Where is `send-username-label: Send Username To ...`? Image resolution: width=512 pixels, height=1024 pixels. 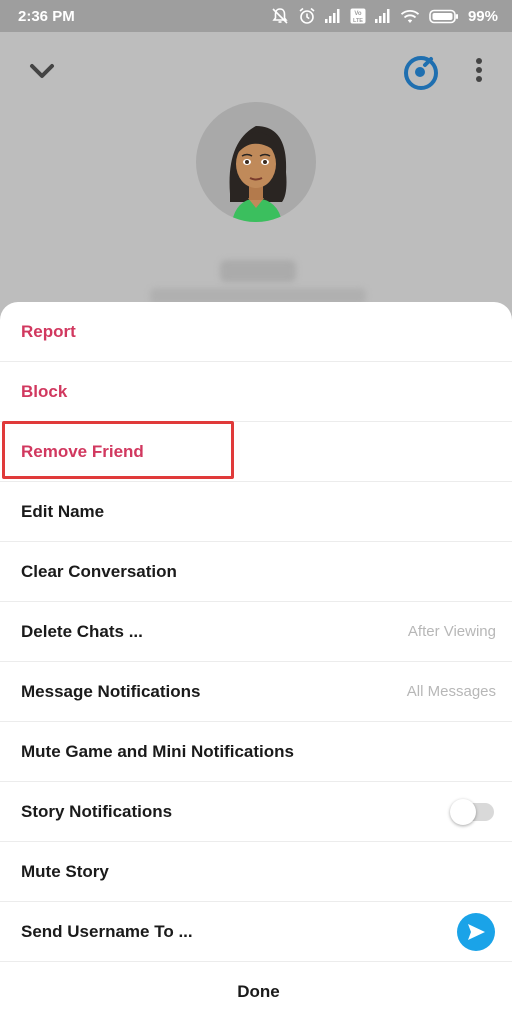
send-username-label: Send Username To ... is located at coordinates (107, 931).